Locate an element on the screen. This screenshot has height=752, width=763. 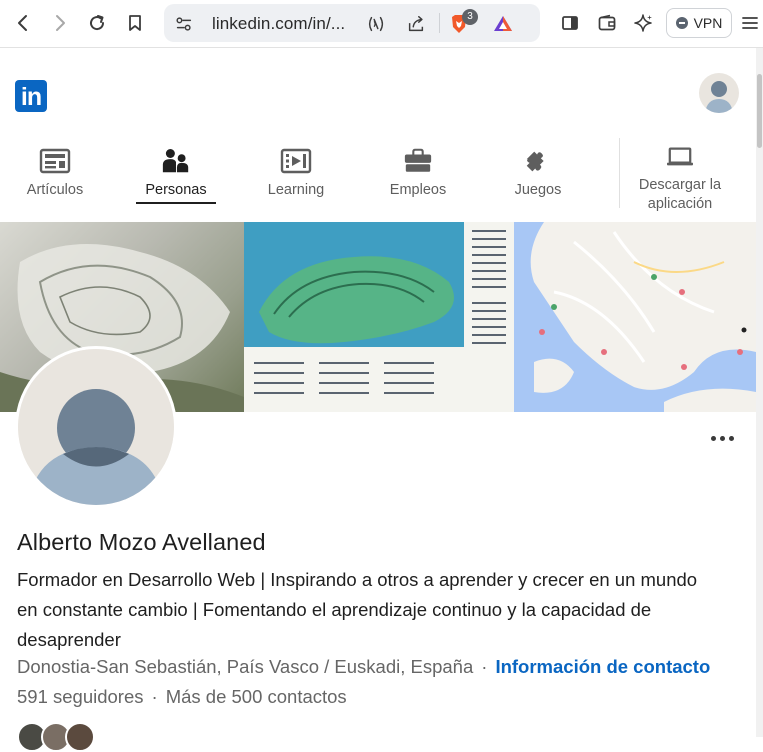
nav-label: Learning is located at coordinates (296, 190).